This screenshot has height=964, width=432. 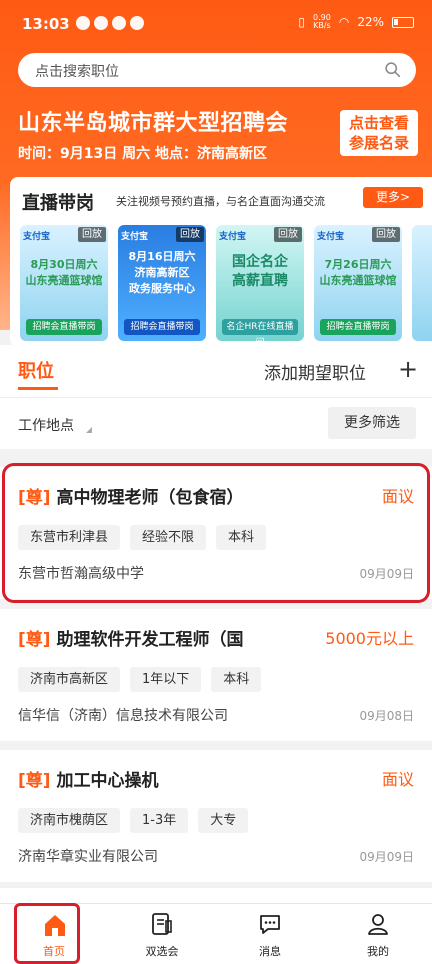 I want to click on bottom-nav: 首页 双选会 消息 我的, so click(x=216, y=933).